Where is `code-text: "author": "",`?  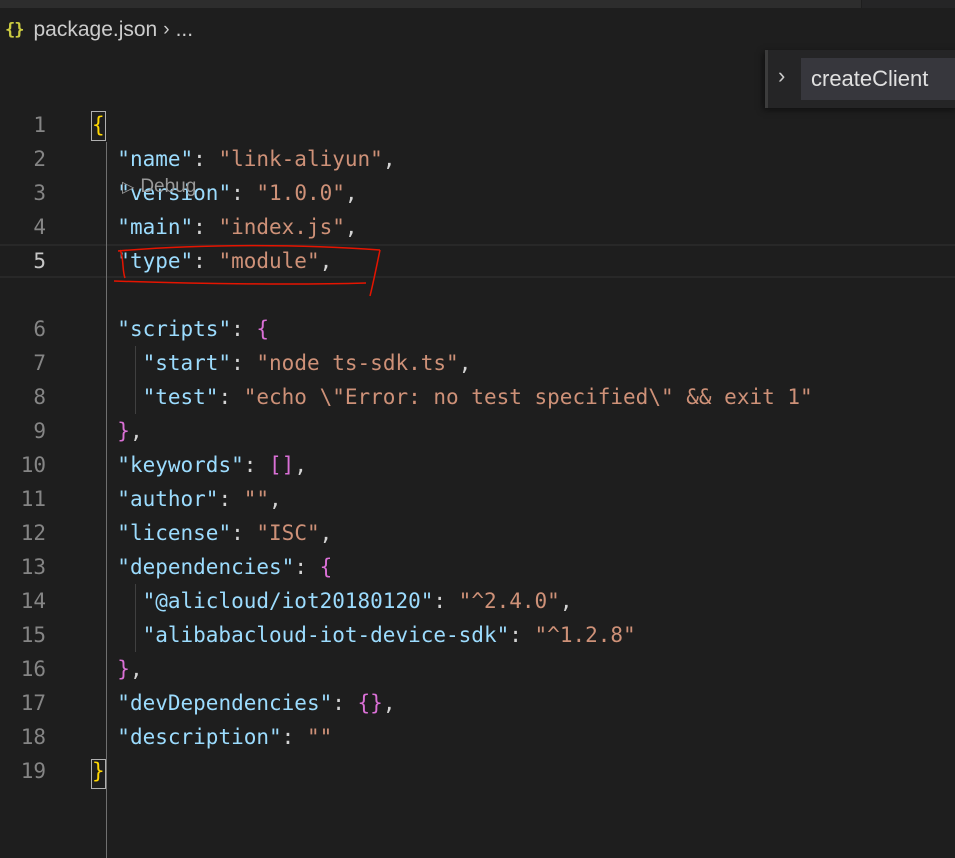 code-text: "author": "", is located at coordinates (187, 499).